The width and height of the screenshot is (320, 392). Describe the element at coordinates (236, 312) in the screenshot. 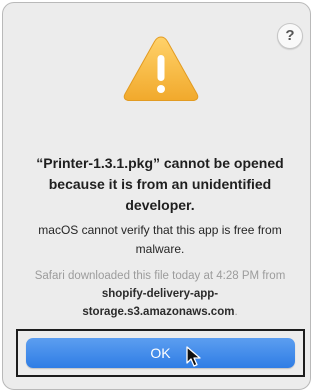

I see `download-info-suffix: .` at that location.